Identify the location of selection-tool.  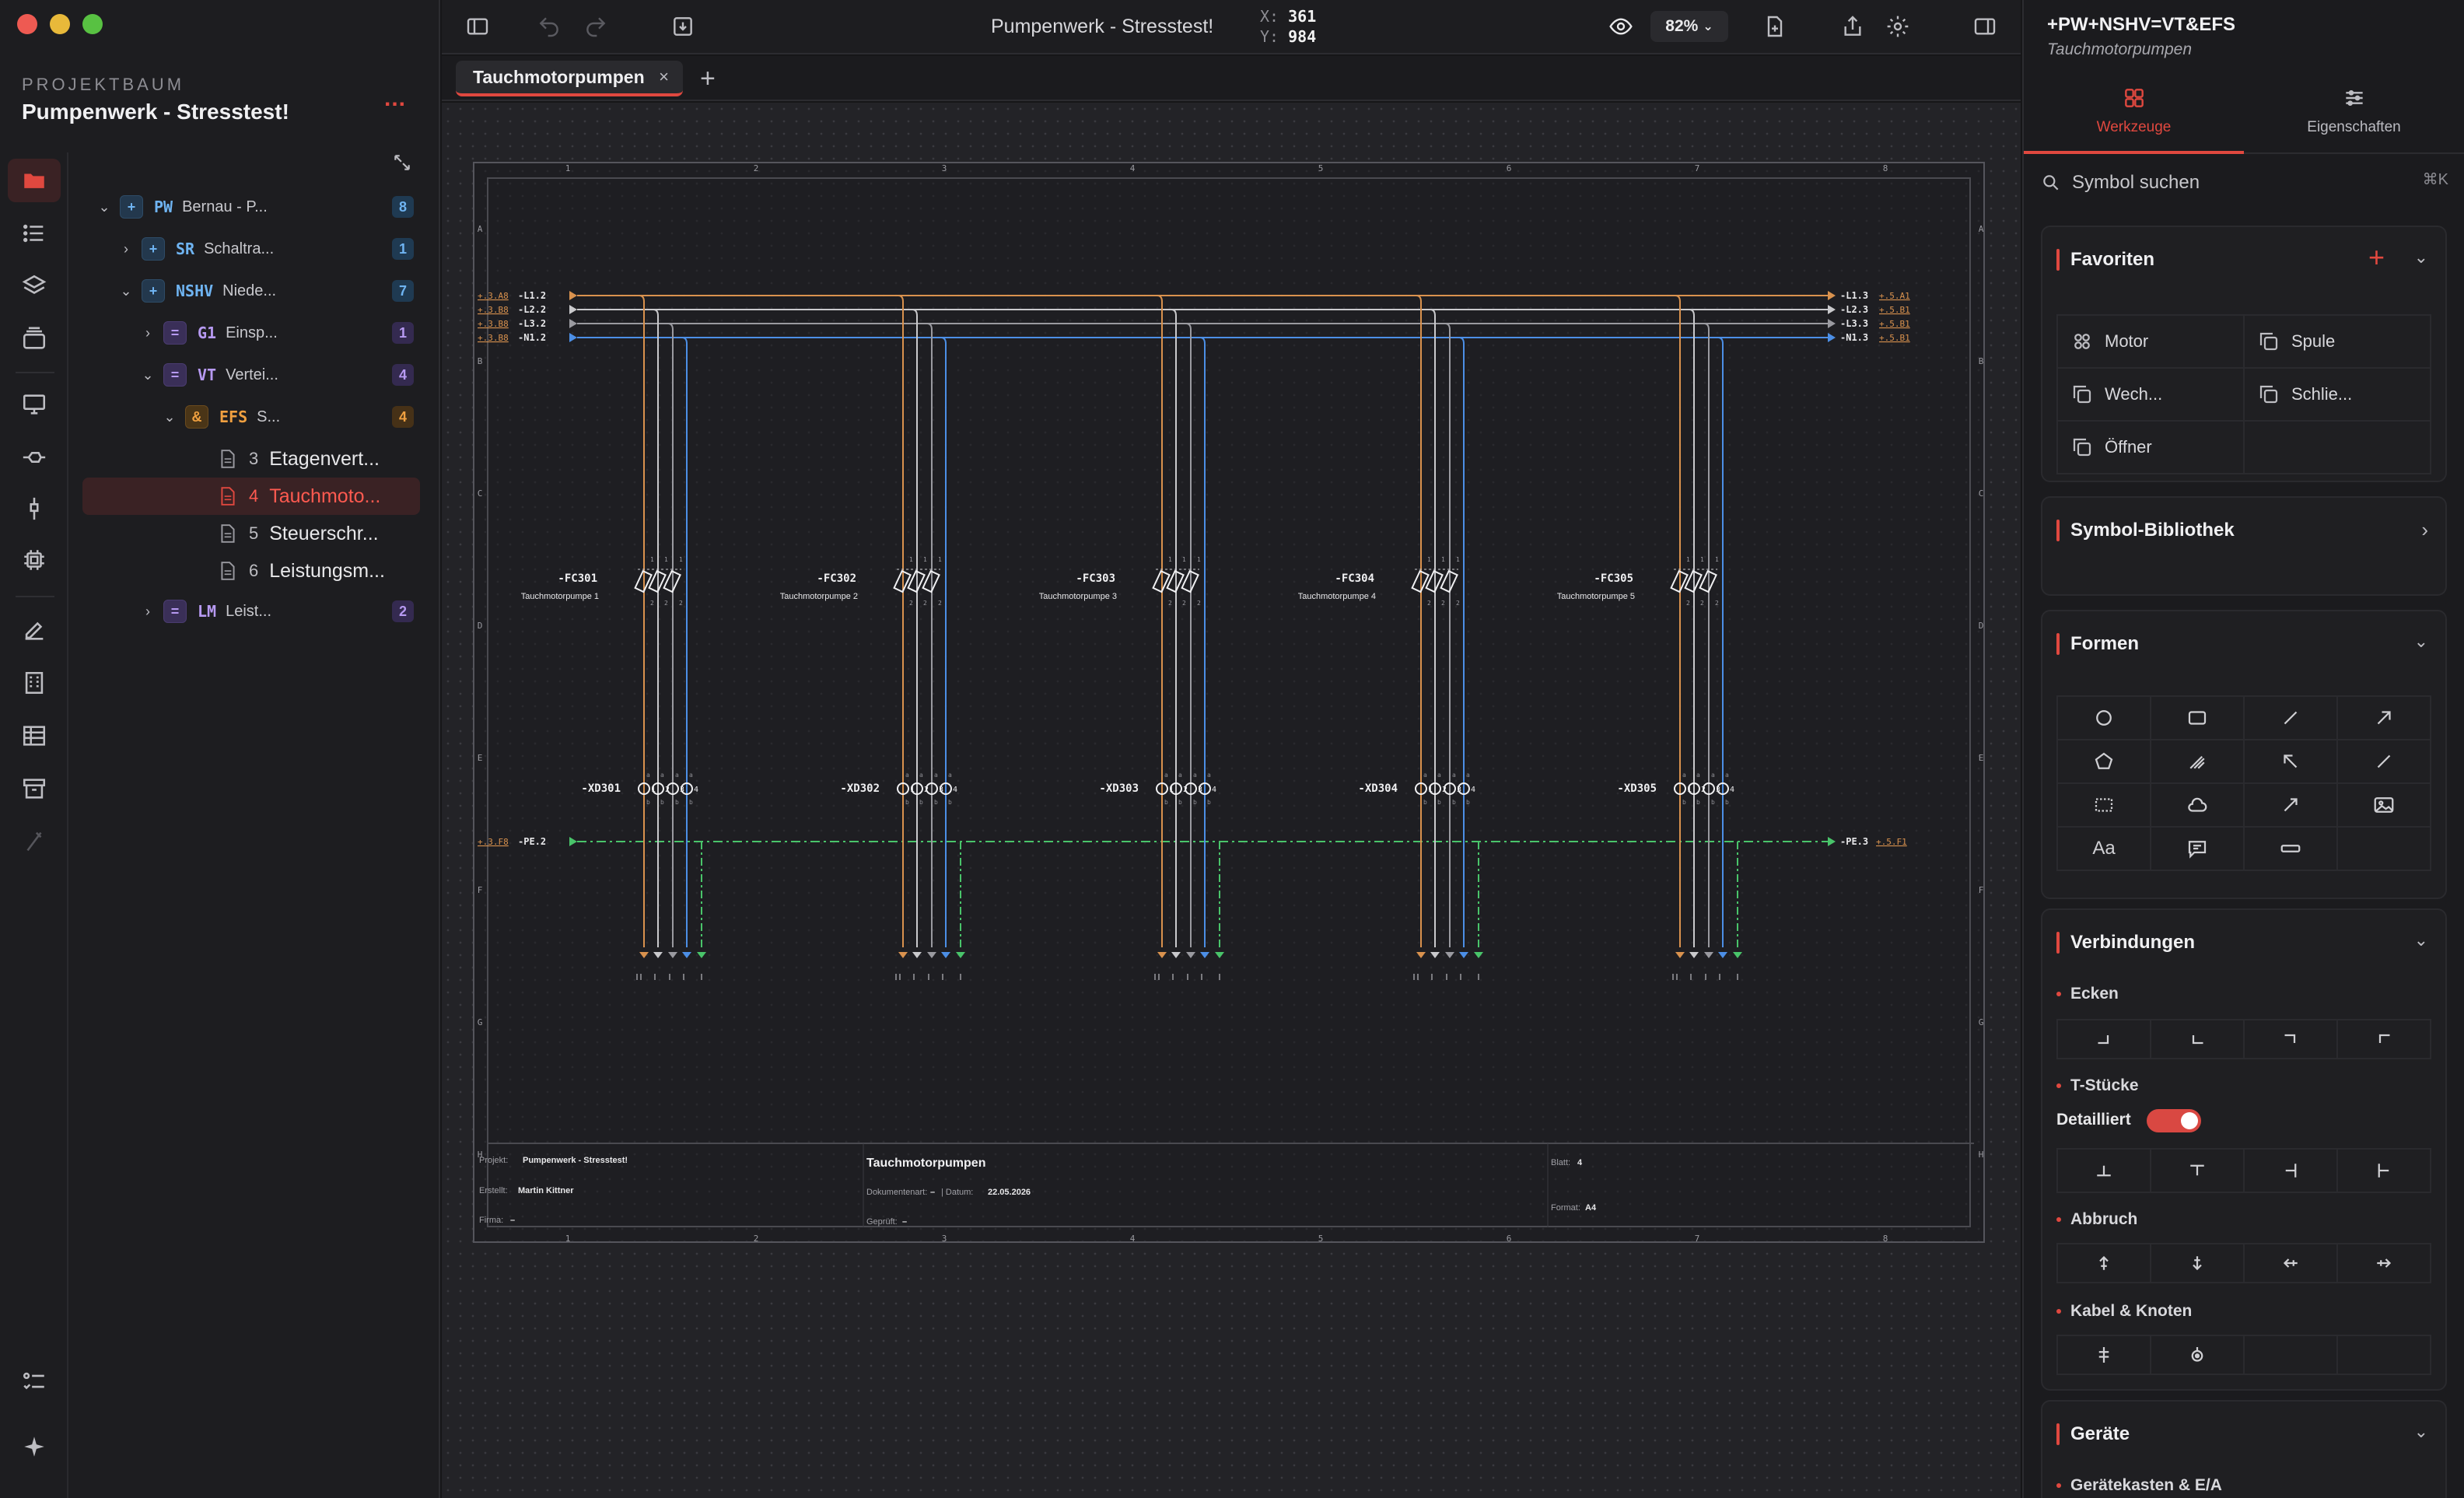
(2104, 805).